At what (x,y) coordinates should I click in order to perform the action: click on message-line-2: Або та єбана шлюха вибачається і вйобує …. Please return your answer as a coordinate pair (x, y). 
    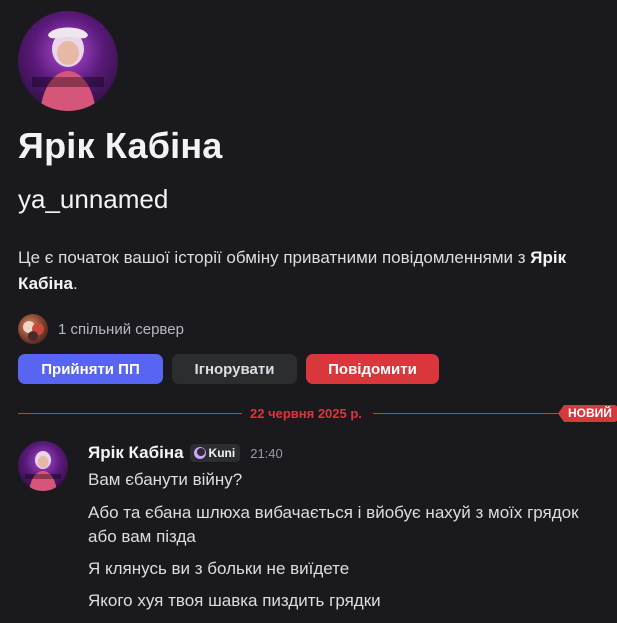
    Looking at the image, I should click on (348, 525).